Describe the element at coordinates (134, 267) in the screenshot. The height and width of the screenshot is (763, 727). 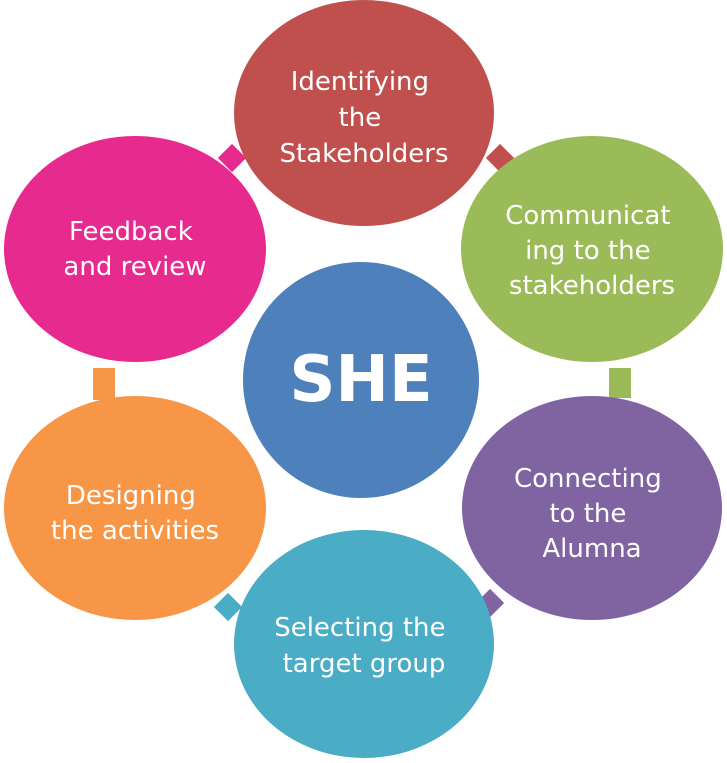
I see `step-label-line: and review` at that location.